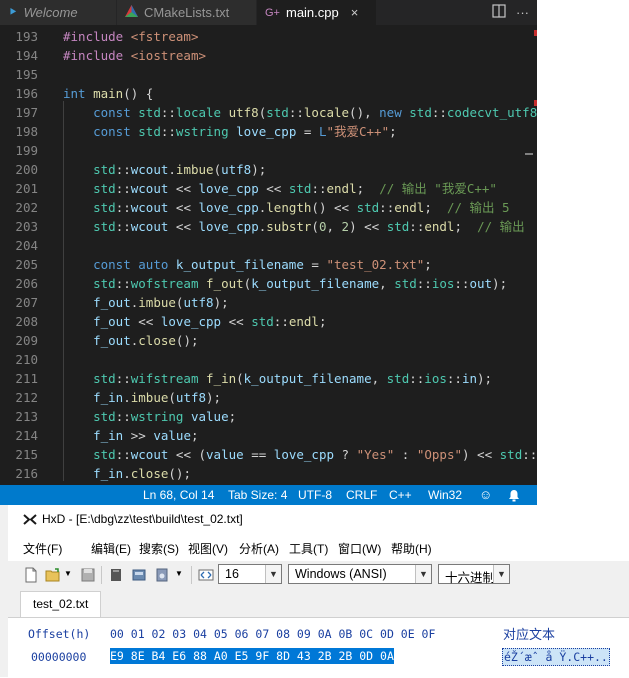  Describe the element at coordinates (445, 495) in the screenshot. I see `platform: Win32` at that location.